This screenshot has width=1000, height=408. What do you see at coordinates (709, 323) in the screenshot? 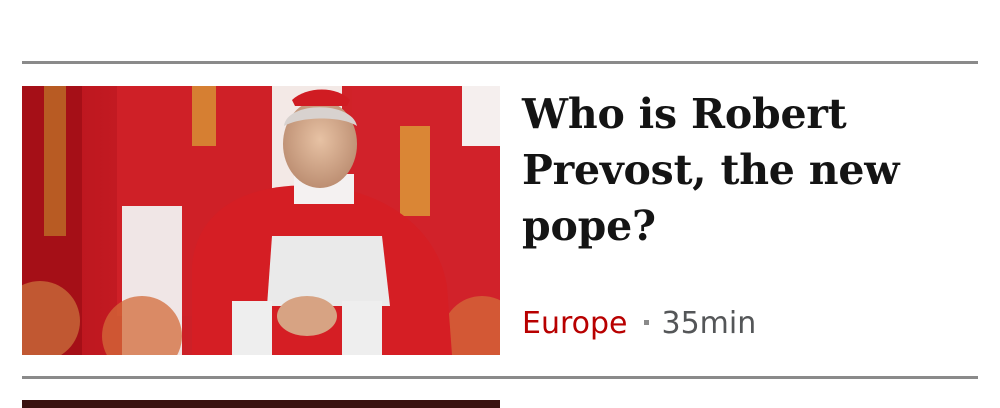
I see `timestamp: 35min` at bounding box center [709, 323].